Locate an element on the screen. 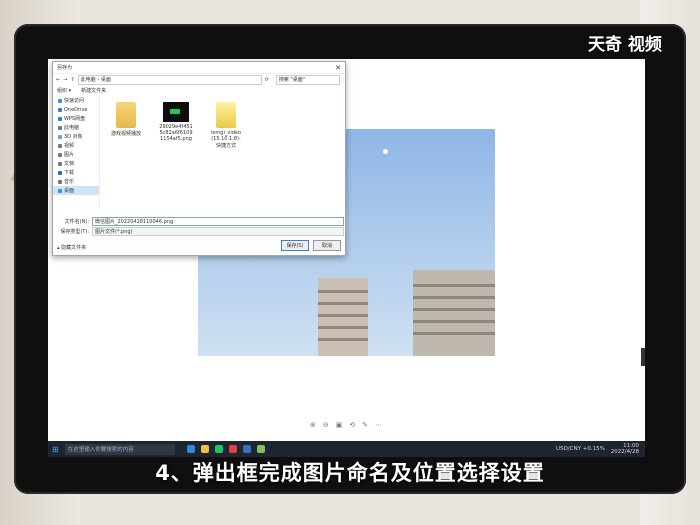  breadcrumb: 此电脑 › 桌面 is located at coordinates (169, 79).